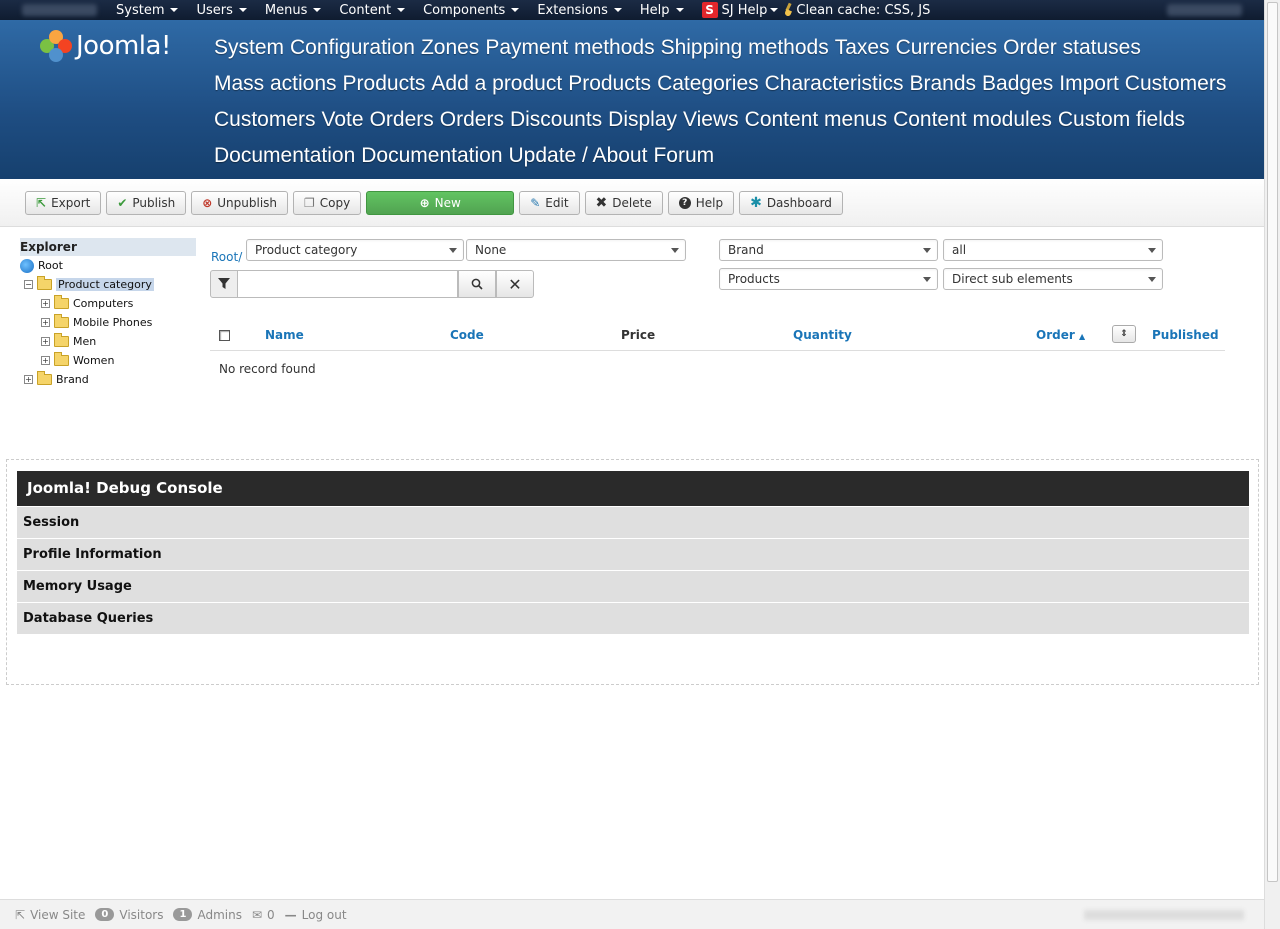 This screenshot has width=1280, height=929. I want to click on category-filter-select: None, so click(576, 250).